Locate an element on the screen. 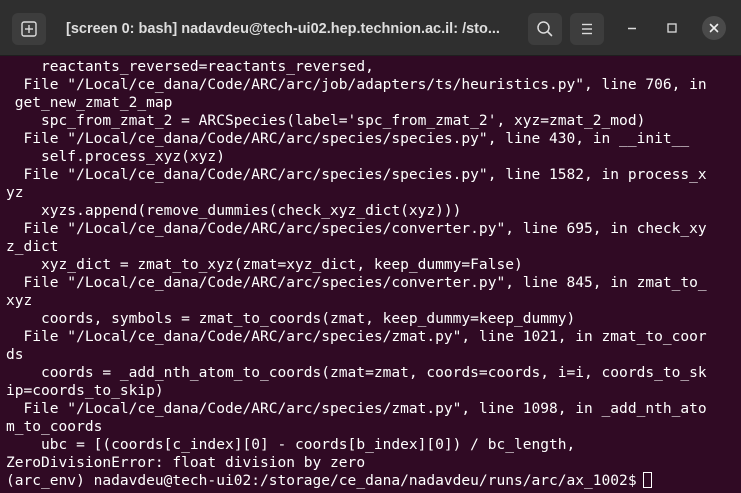  terminal-line: m_to_coords is located at coordinates (54, 426).